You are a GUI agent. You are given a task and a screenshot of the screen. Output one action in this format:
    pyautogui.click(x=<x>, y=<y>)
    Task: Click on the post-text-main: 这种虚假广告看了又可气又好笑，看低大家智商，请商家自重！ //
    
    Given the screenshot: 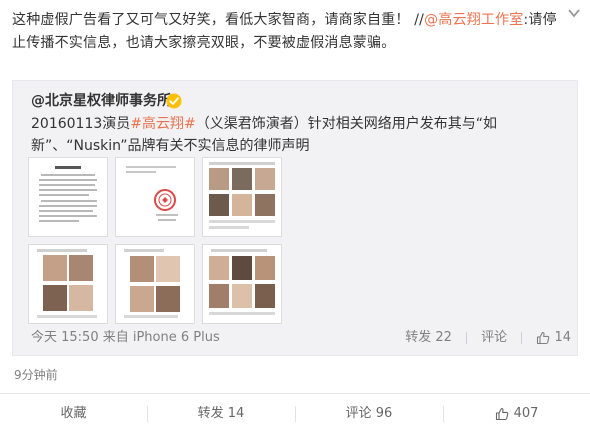 What is the action you would take?
    pyautogui.click(x=218, y=20)
    